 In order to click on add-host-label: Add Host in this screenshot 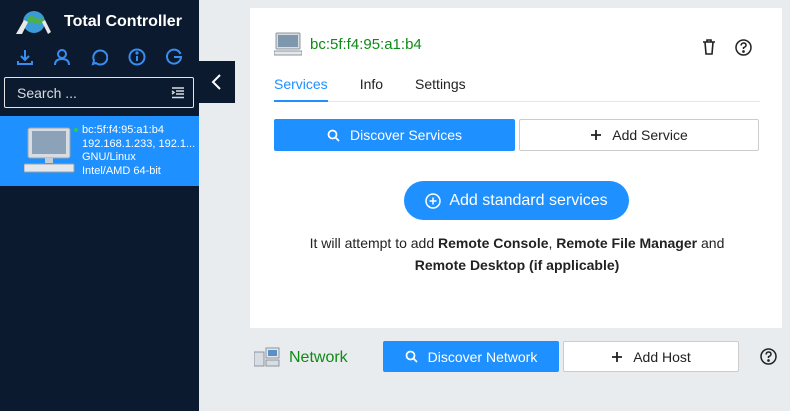, I will do `click(662, 356)`.